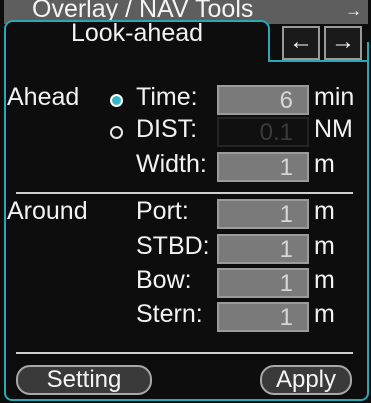 The image size is (371, 403). What do you see at coordinates (116, 100) in the screenshot?
I see `time-radio` at bounding box center [116, 100].